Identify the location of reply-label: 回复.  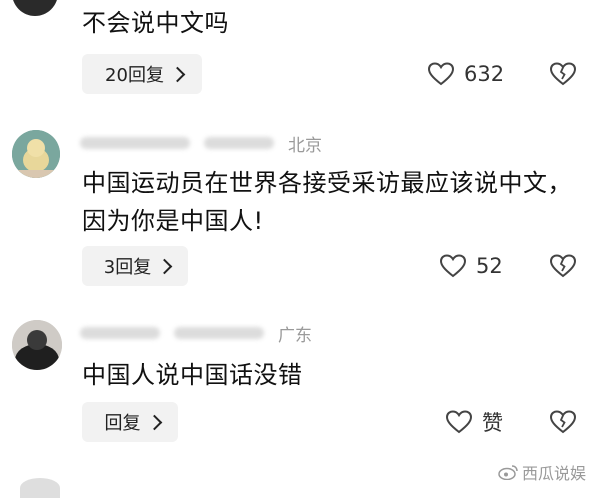
(123, 422).